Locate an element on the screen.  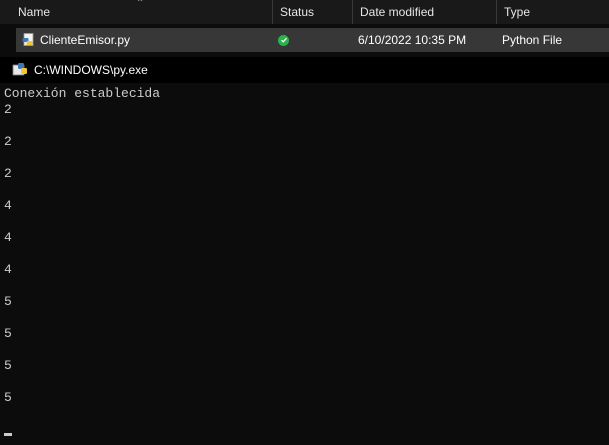
console-titlebar: C:\WINDOWS\py.exe is located at coordinates (304, 70).